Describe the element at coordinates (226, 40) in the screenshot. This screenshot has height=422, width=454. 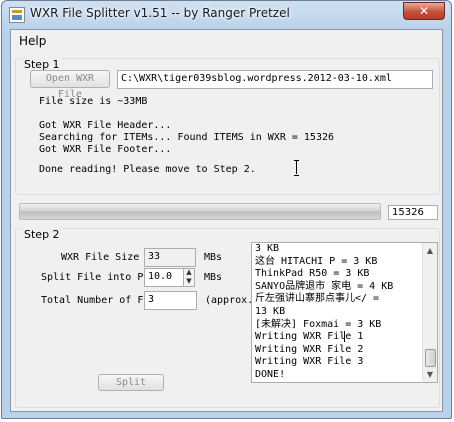
I see `menu-bar: Help` at that location.